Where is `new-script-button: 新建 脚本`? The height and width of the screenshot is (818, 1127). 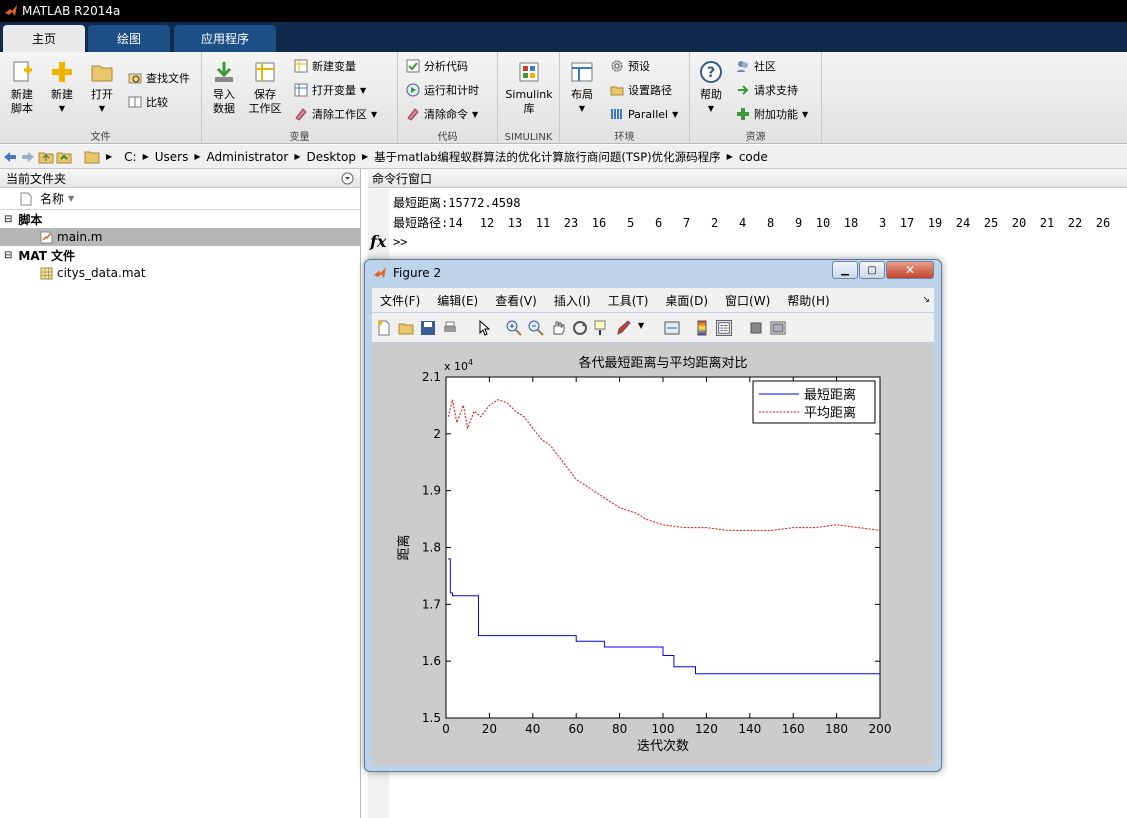
new-script-button: 新建 脚本 is located at coordinates (22, 88).